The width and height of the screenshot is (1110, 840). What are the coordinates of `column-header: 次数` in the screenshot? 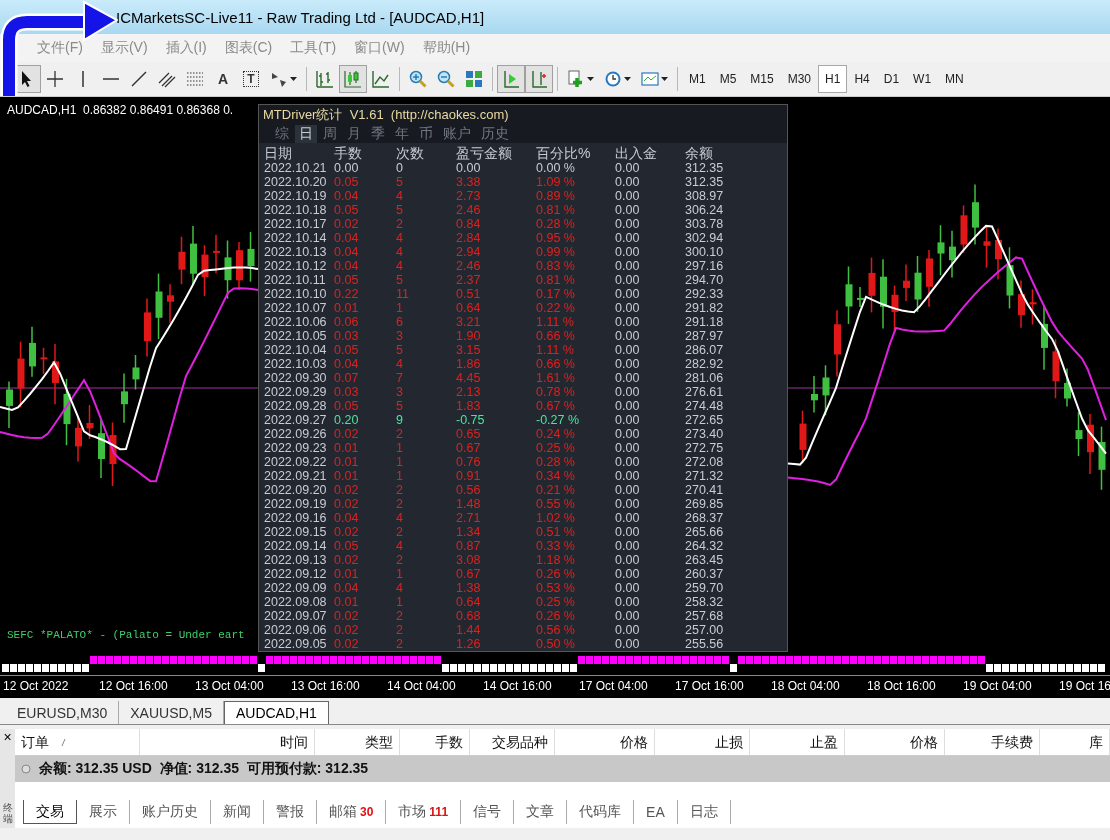 It's located at (410, 153).